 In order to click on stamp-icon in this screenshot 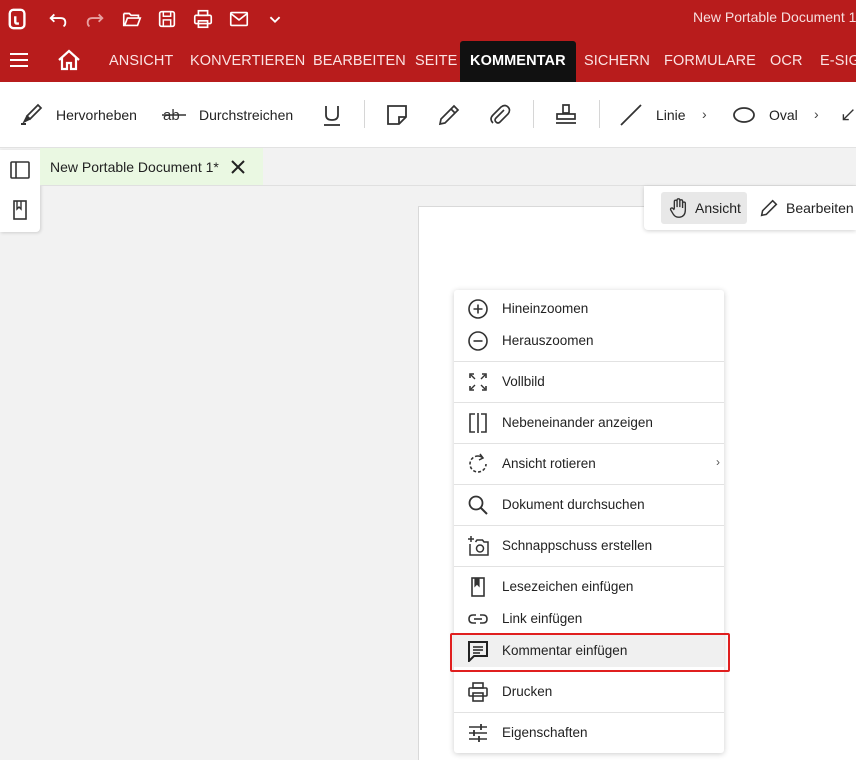, I will do `click(566, 114)`.